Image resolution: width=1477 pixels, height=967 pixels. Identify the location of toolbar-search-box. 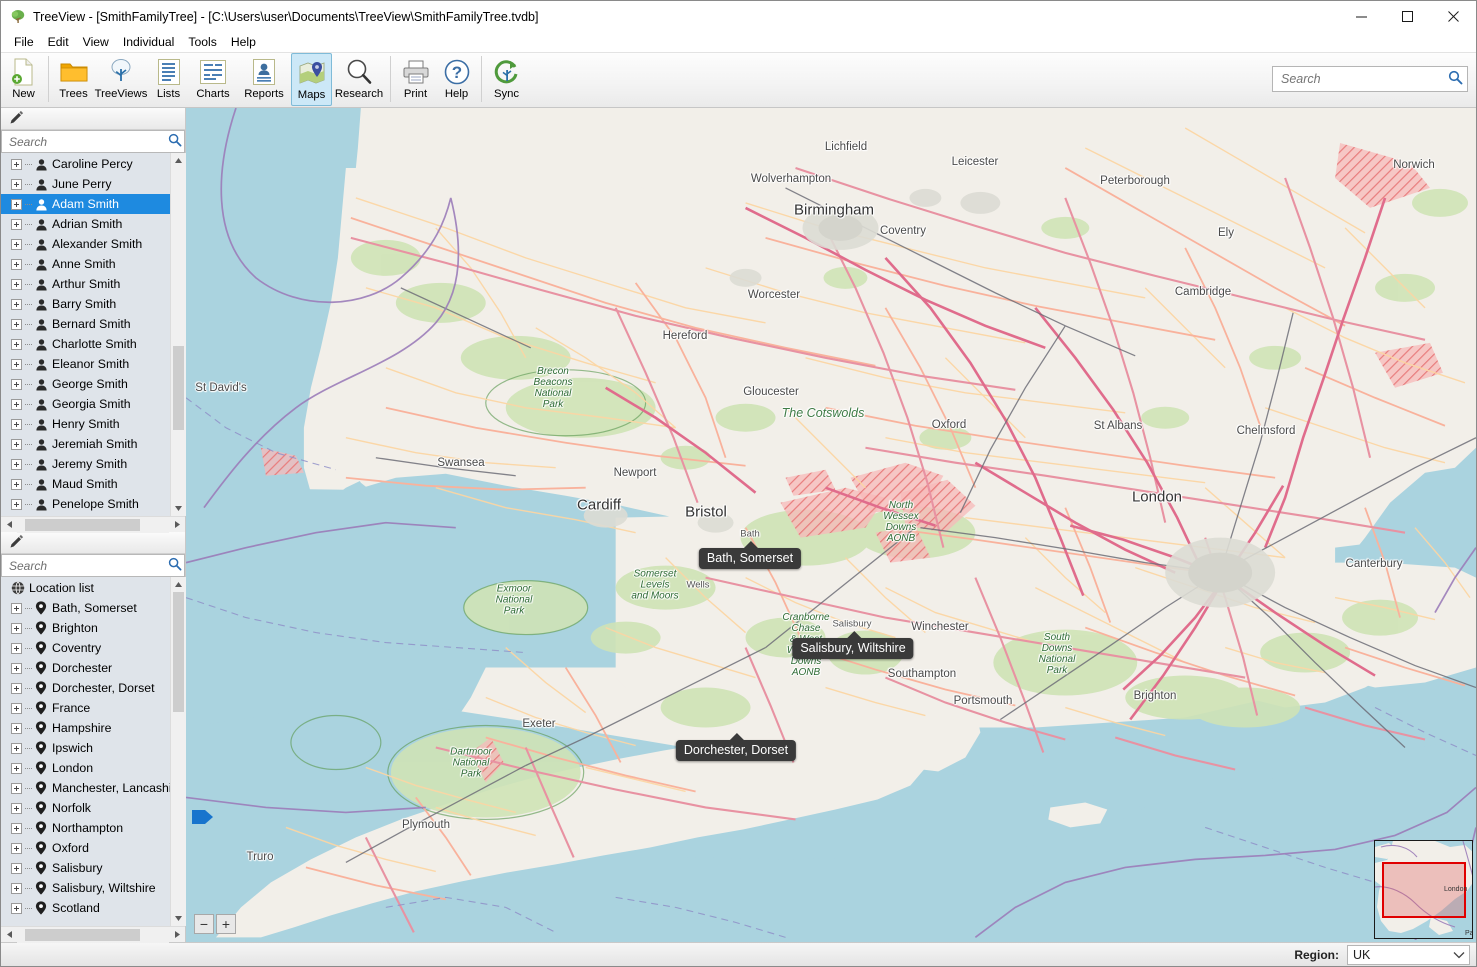
(1370, 79).